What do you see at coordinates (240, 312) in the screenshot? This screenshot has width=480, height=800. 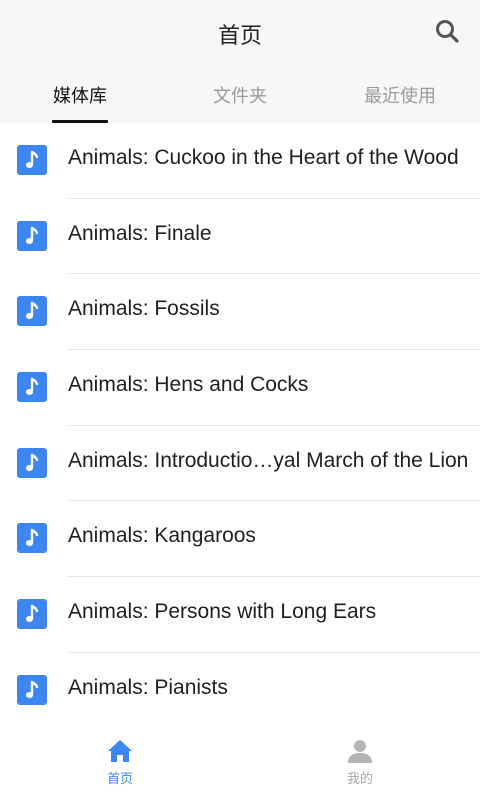 I see `list-item: Animals: Fossils` at bounding box center [240, 312].